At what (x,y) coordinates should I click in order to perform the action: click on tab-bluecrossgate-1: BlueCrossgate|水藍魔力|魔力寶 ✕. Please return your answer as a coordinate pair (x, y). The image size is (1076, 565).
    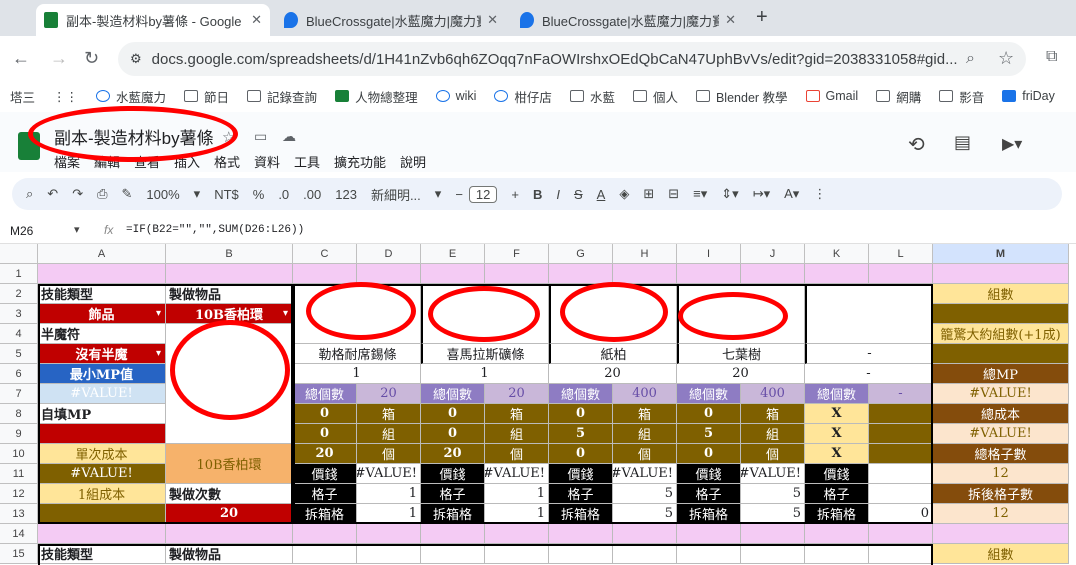
    Looking at the image, I should click on (391, 20).